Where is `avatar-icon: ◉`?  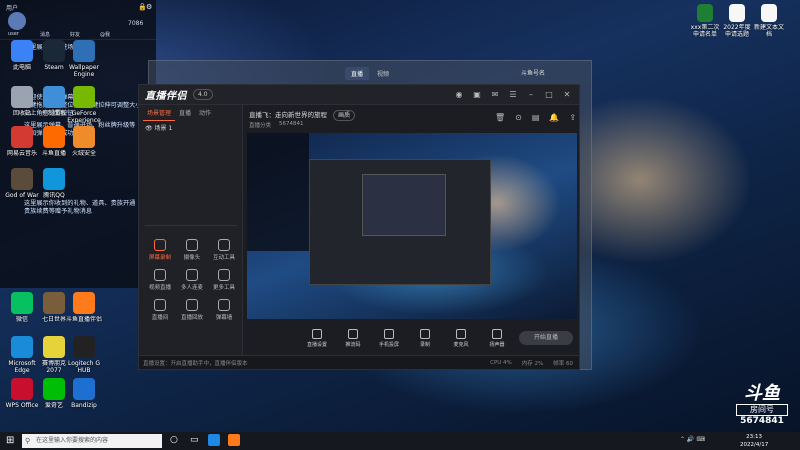
avatar-icon: ◉ is located at coordinates (459, 95).